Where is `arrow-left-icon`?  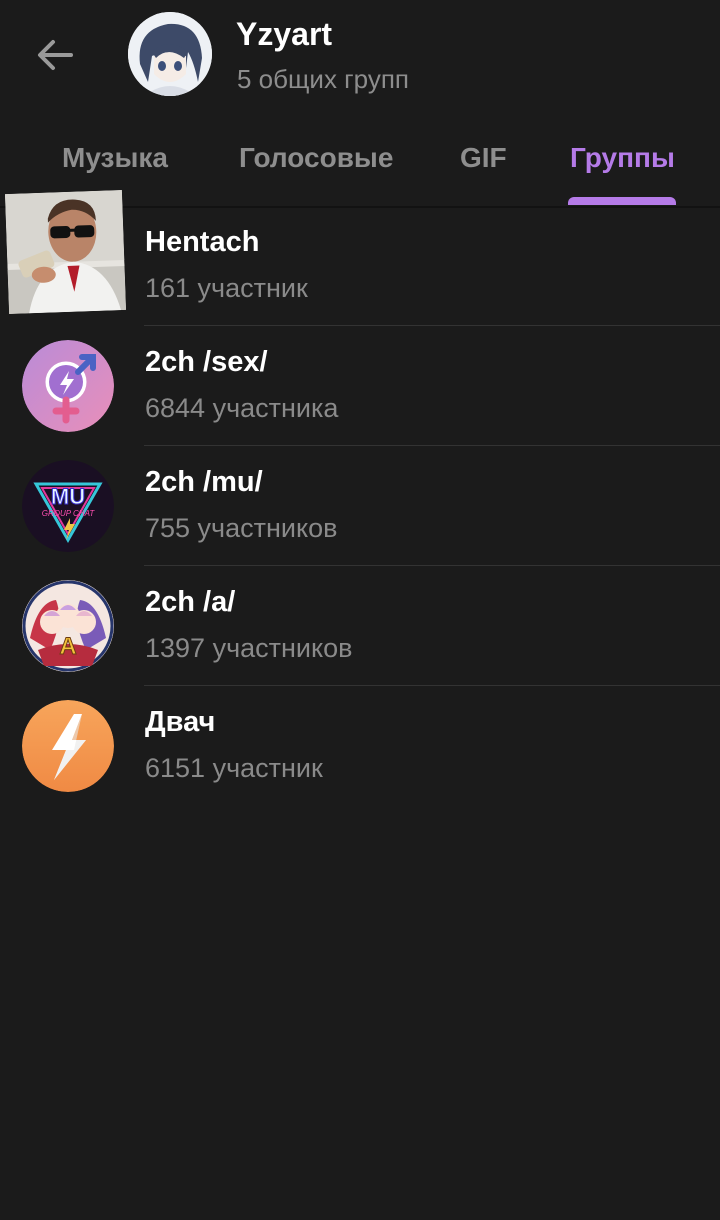 arrow-left-icon is located at coordinates (55, 55).